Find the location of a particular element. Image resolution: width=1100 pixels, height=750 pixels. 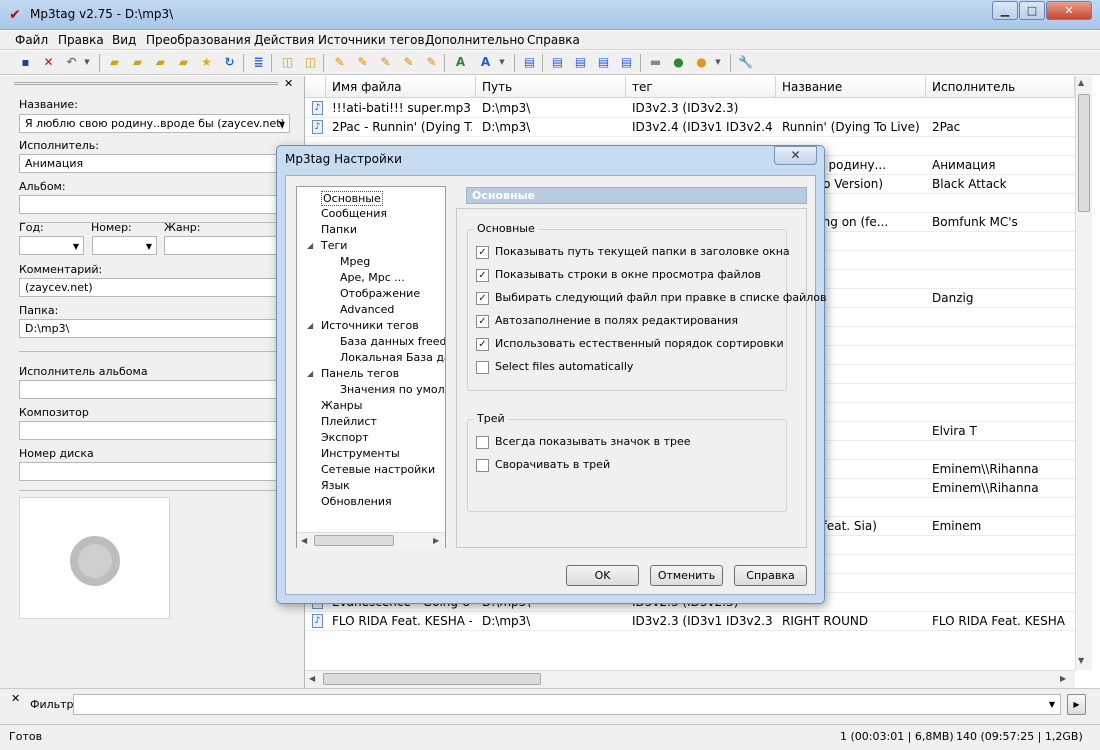

horizontal-scrollbar: ◀ ▶ is located at coordinates (690, 679).